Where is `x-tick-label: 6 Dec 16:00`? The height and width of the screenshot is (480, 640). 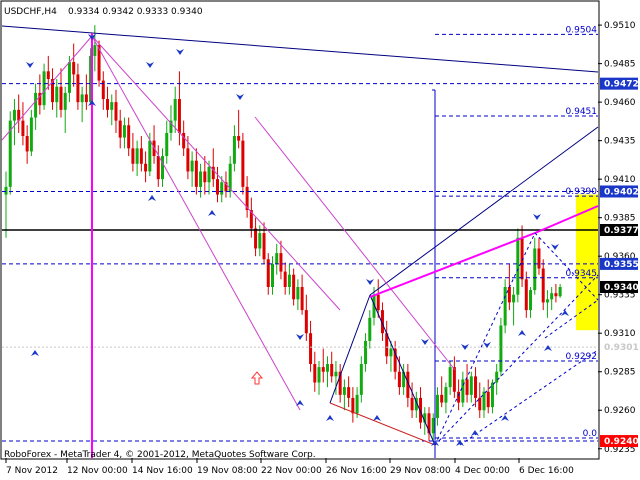
x-tick-label: 6 Dec 16:00 is located at coordinates (546, 471).